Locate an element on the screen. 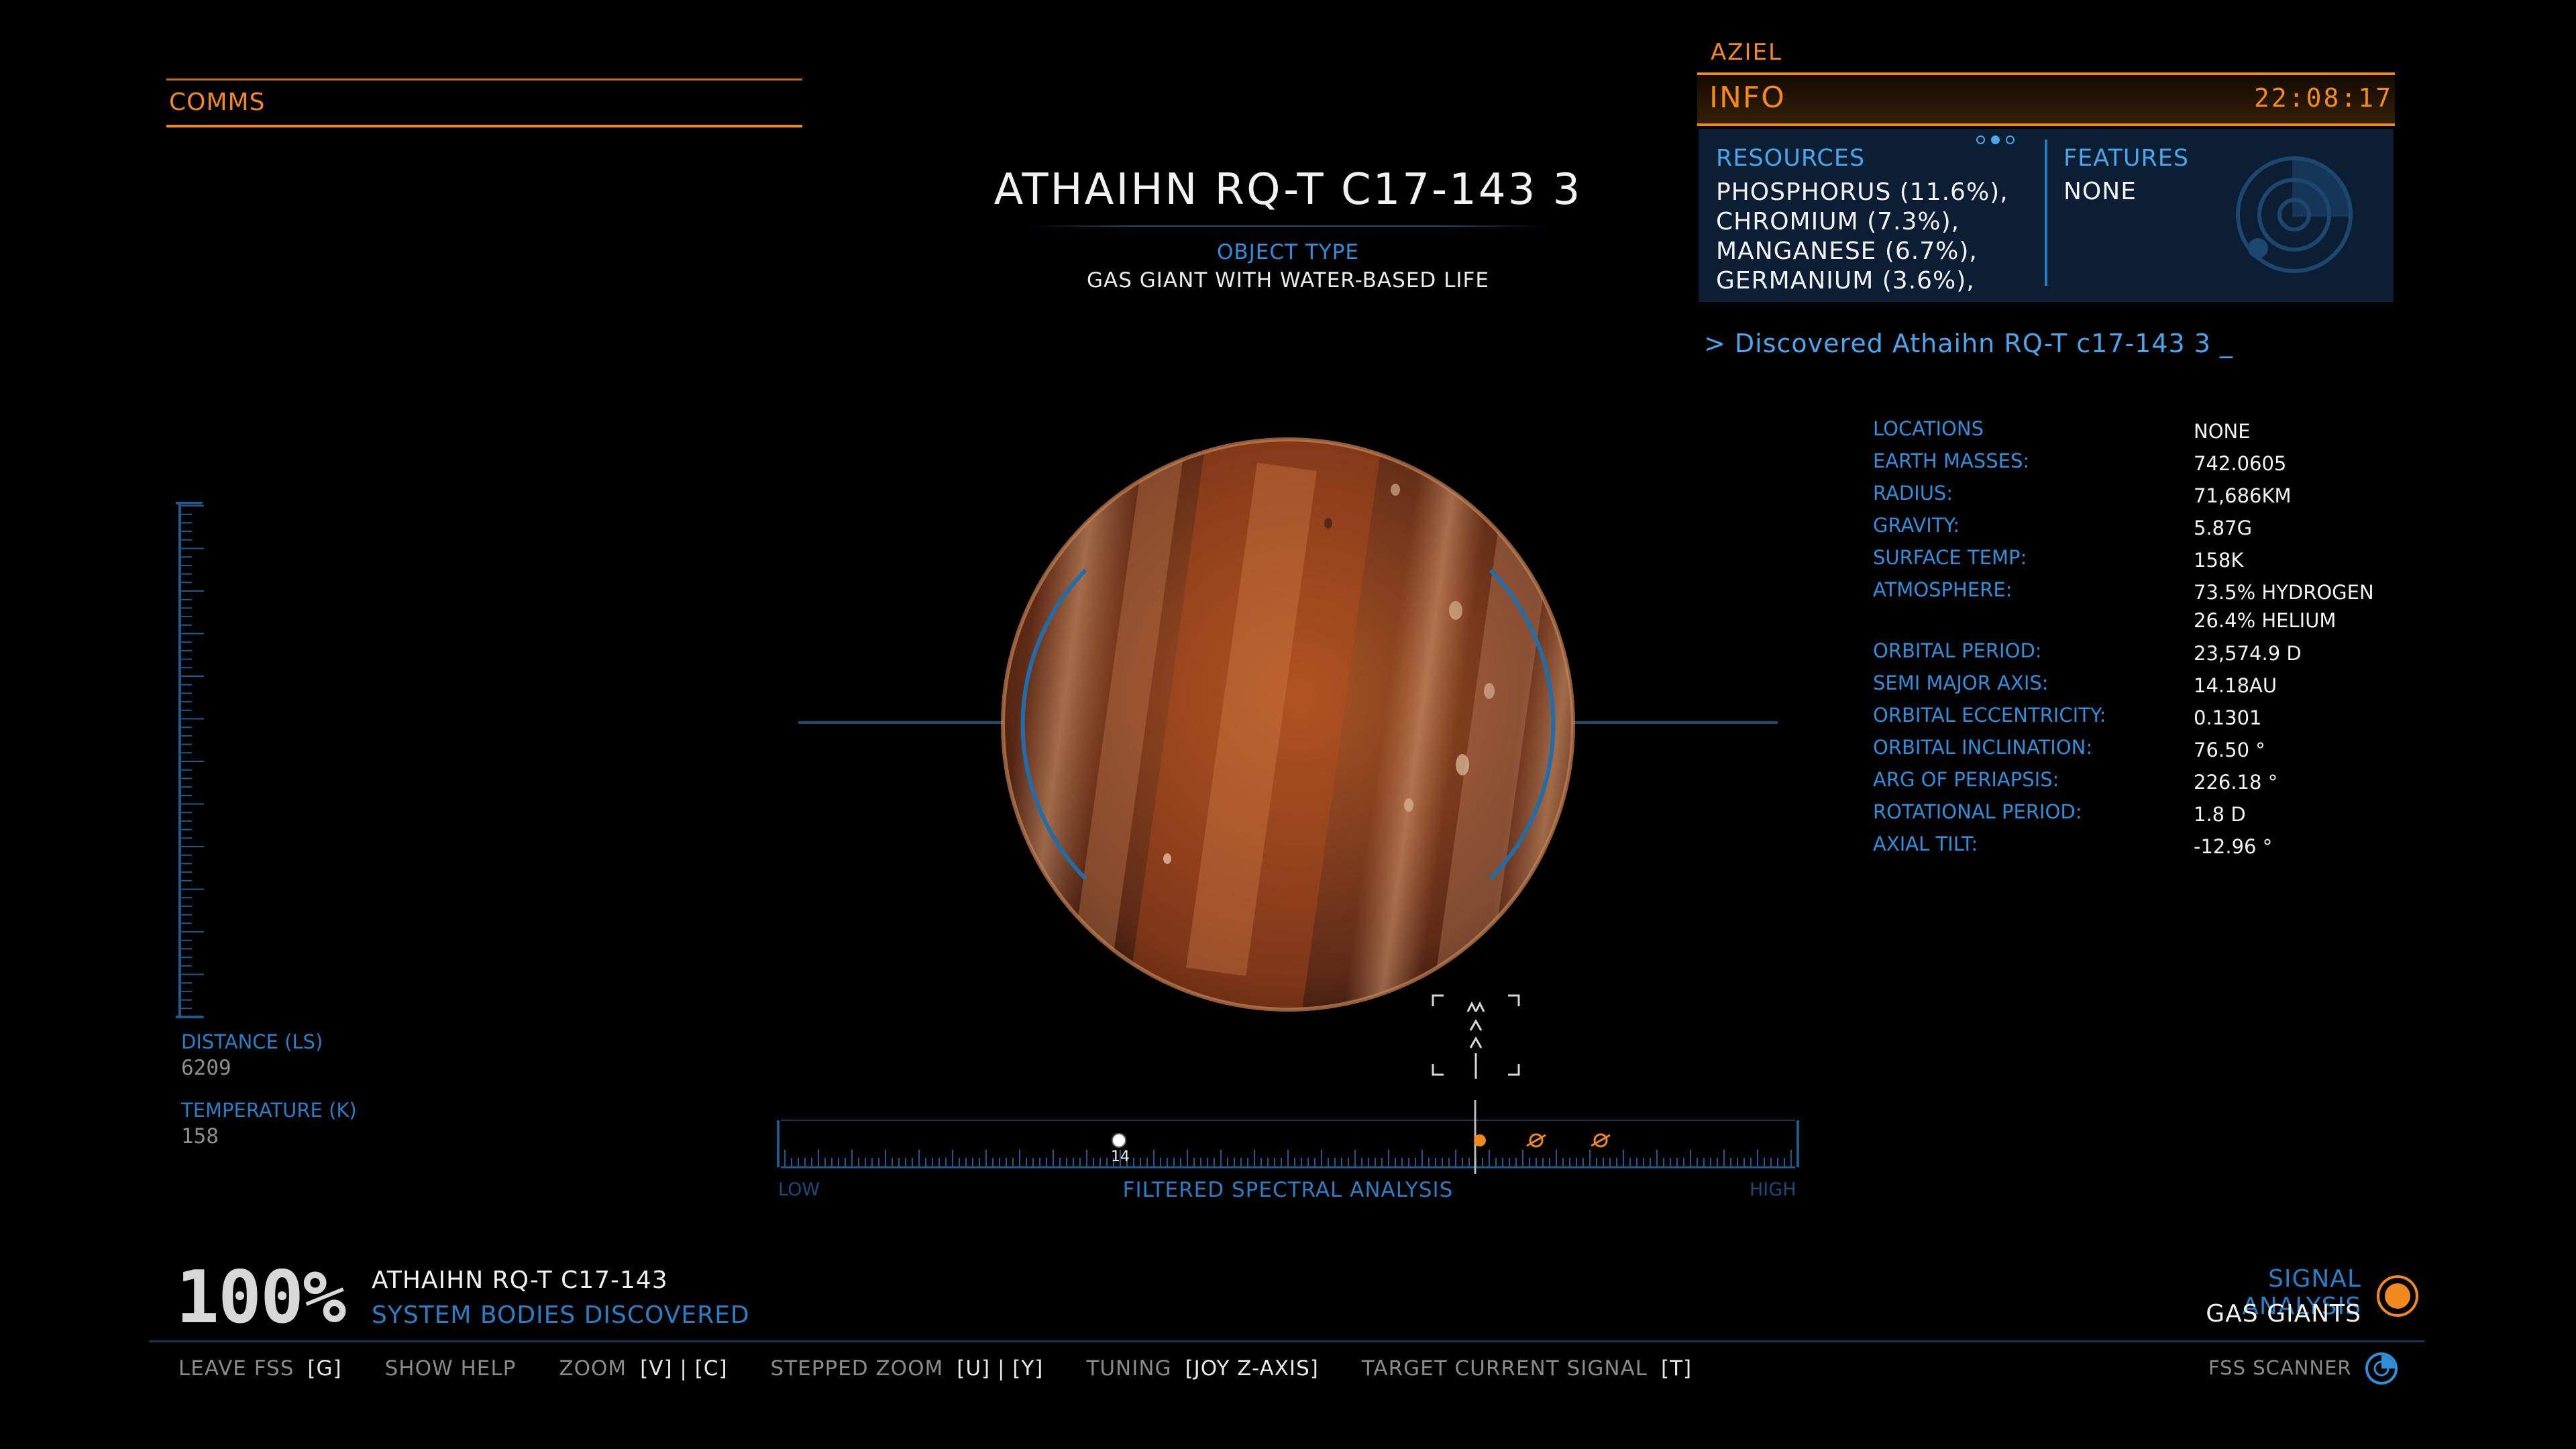  control-key: [U] | [Y] is located at coordinates (1000, 1368).